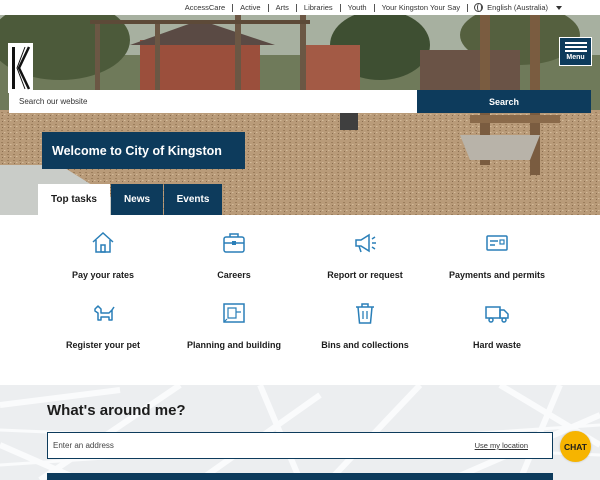 The image size is (600, 480). Describe the element at coordinates (103, 325) in the screenshot. I see `task-register-pet: Register your pet` at that location.